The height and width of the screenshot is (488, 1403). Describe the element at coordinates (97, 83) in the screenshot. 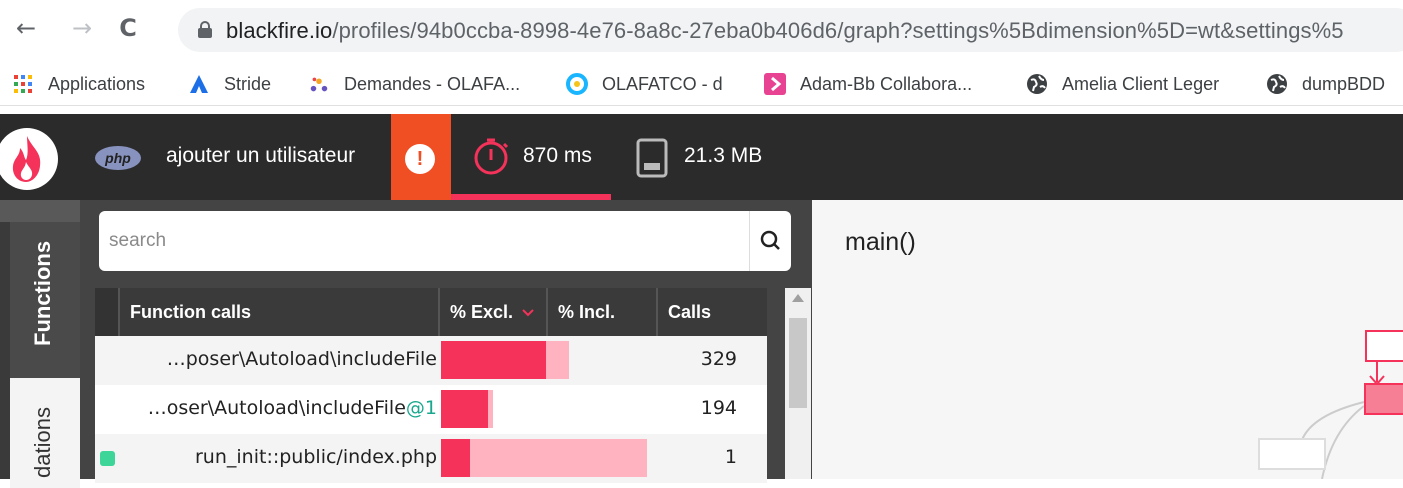

I see `bookmark-label: Applications` at that location.